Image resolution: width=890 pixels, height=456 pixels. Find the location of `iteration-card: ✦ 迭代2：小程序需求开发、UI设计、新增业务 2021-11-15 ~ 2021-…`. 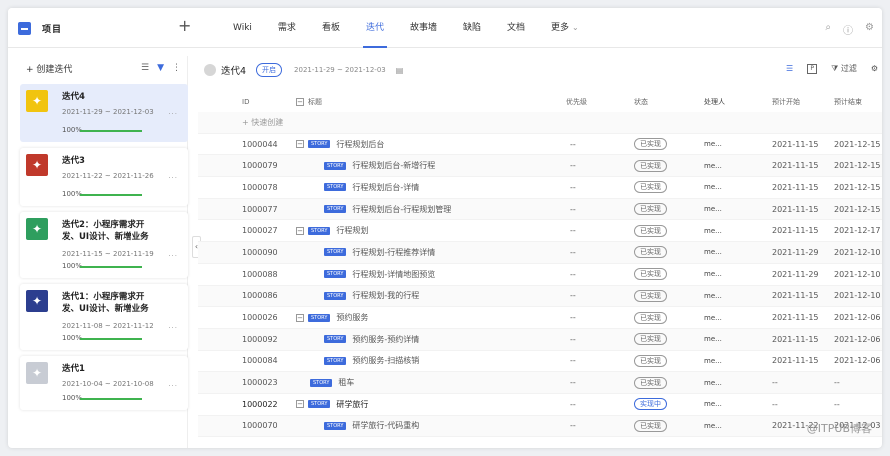

iteration-card: ✦ 迭代2：小程序需求开发、UI设计、新增业务 2021-11-15 ~ 2021-… is located at coordinates (104, 245).